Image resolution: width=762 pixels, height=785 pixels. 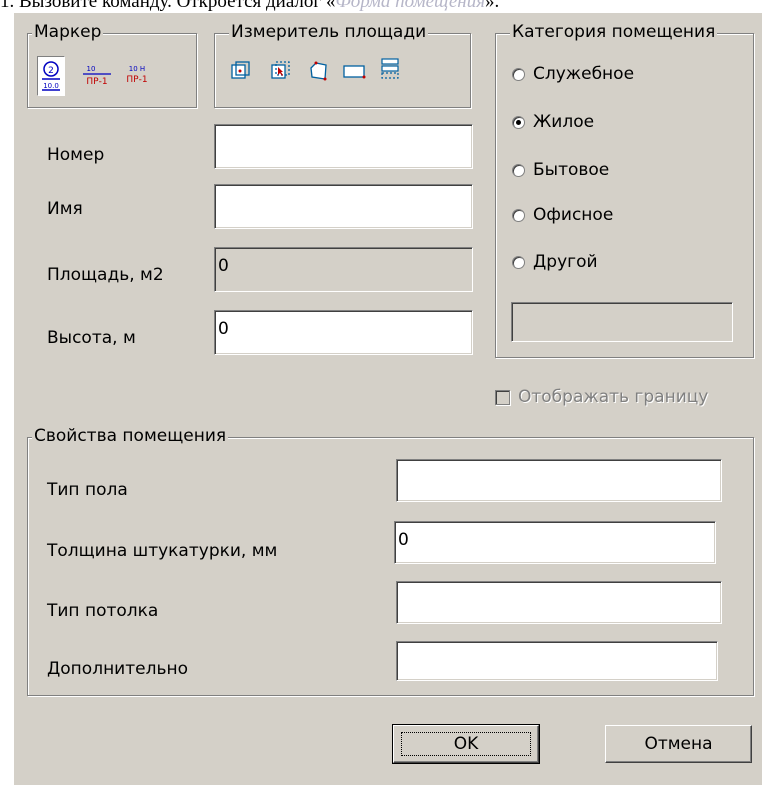 I want to click on properties-group-legend: Свойства помещения, so click(x=130, y=436).